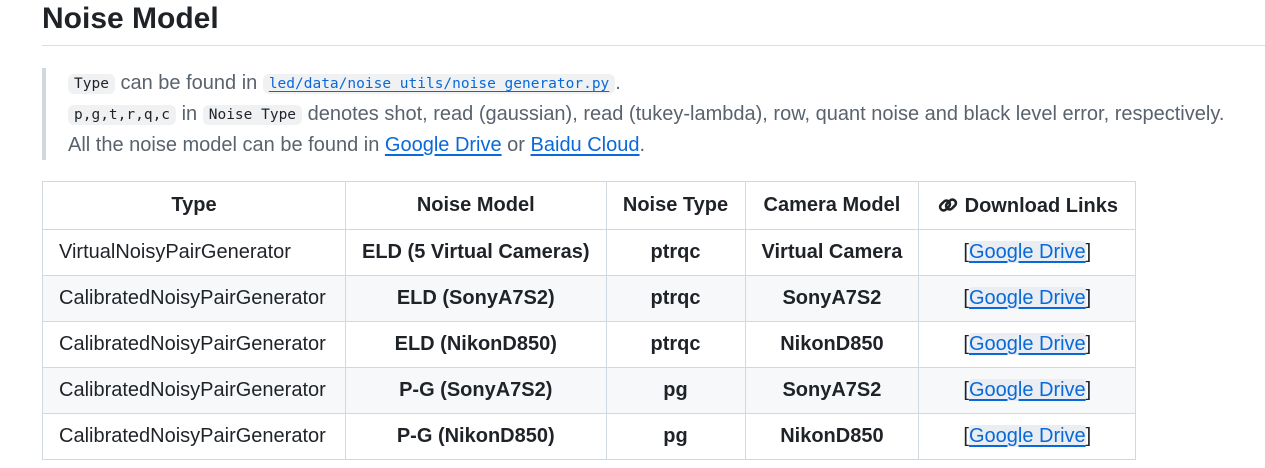 The height and width of the screenshot is (468, 1265). Describe the element at coordinates (653, 23) in the screenshot. I see `section-heading: Noise Model` at that location.